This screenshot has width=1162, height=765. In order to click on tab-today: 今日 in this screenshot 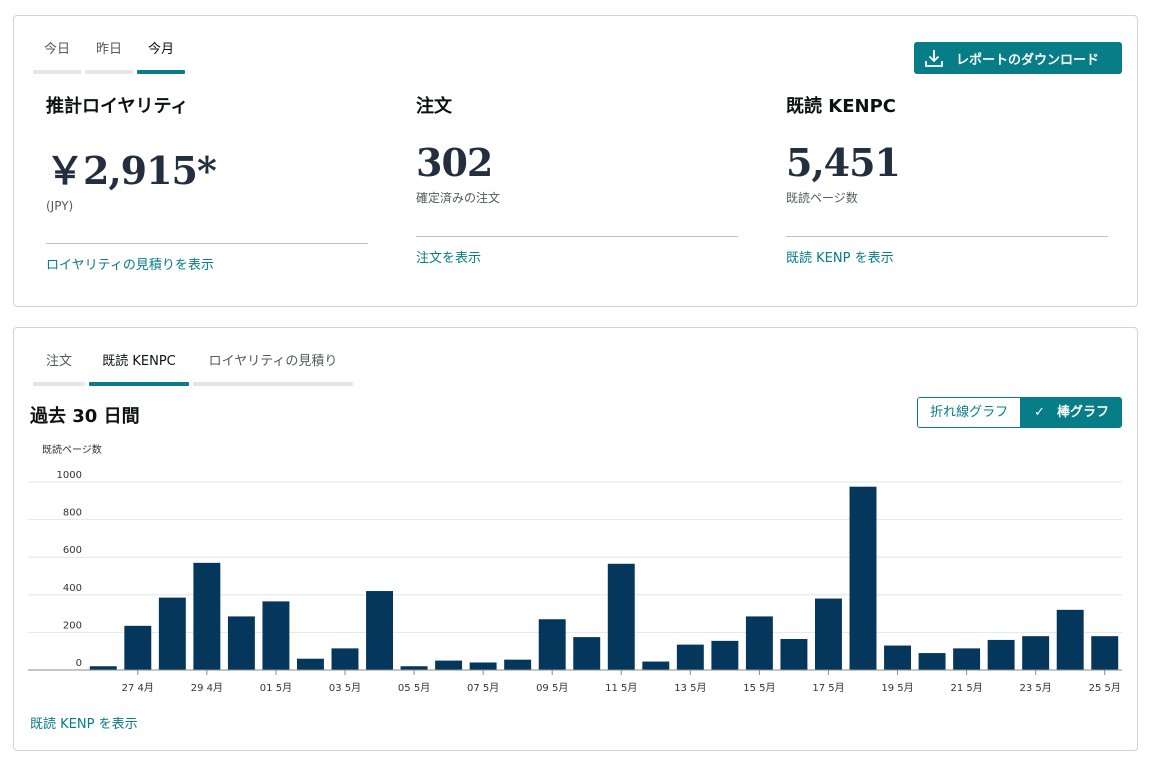, I will do `click(57, 58)`.